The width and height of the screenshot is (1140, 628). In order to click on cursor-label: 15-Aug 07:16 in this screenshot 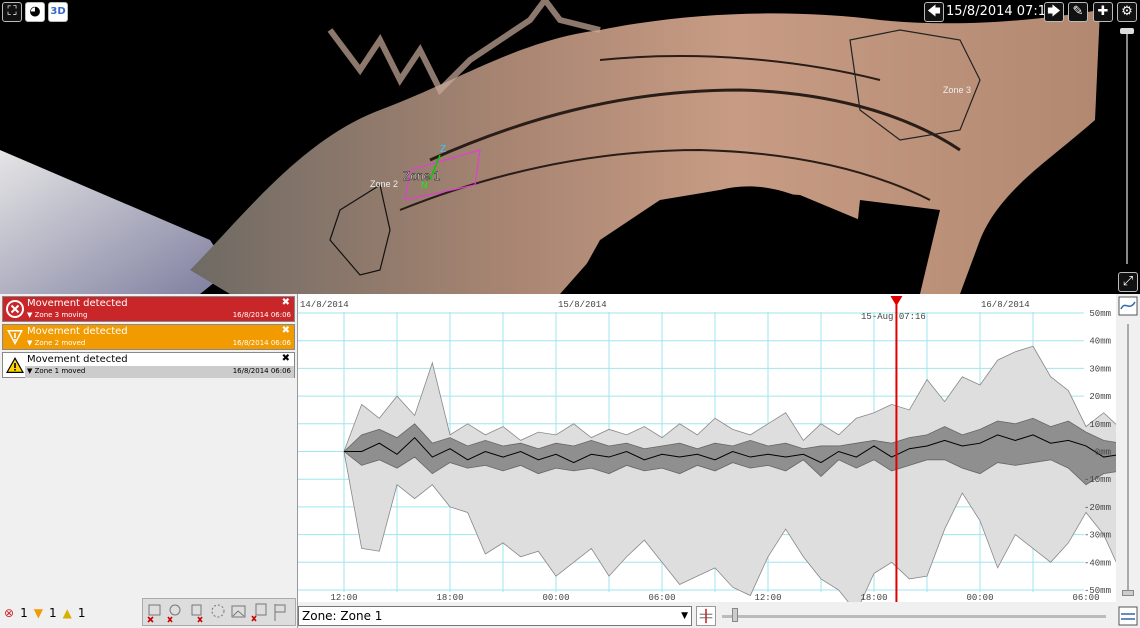, I will do `click(893, 317)`.